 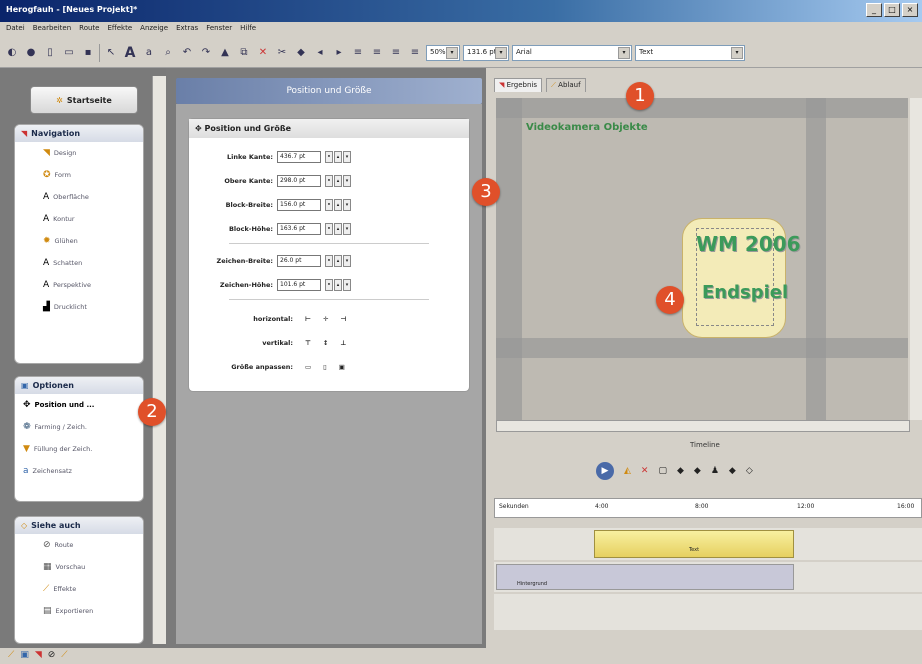 What do you see at coordinates (89, 30) in the screenshot?
I see `menu-route: Route` at bounding box center [89, 30].